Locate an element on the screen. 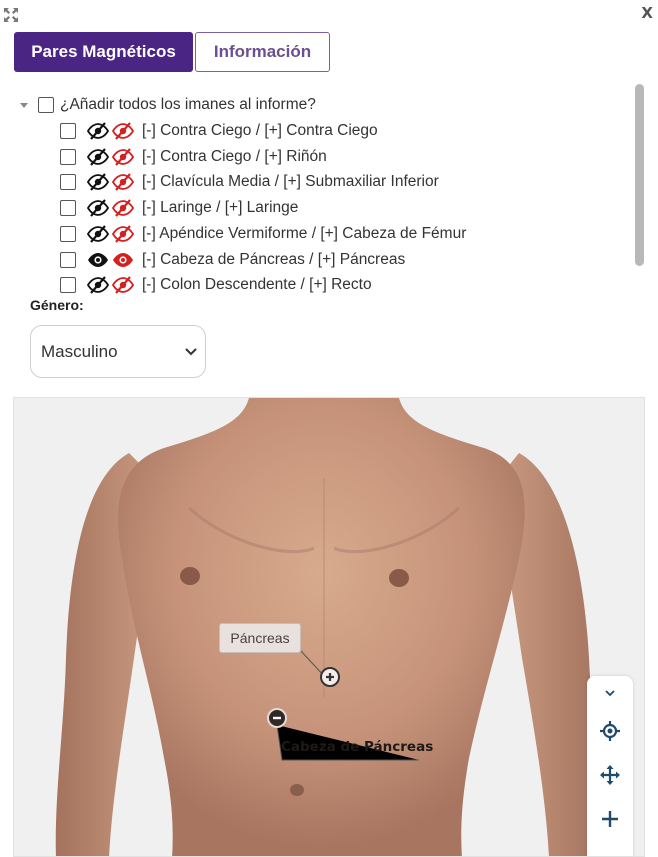 The height and width of the screenshot is (857, 658). tree-root: ¿Añadir todos los imanes al informe? is located at coordinates (168, 105).